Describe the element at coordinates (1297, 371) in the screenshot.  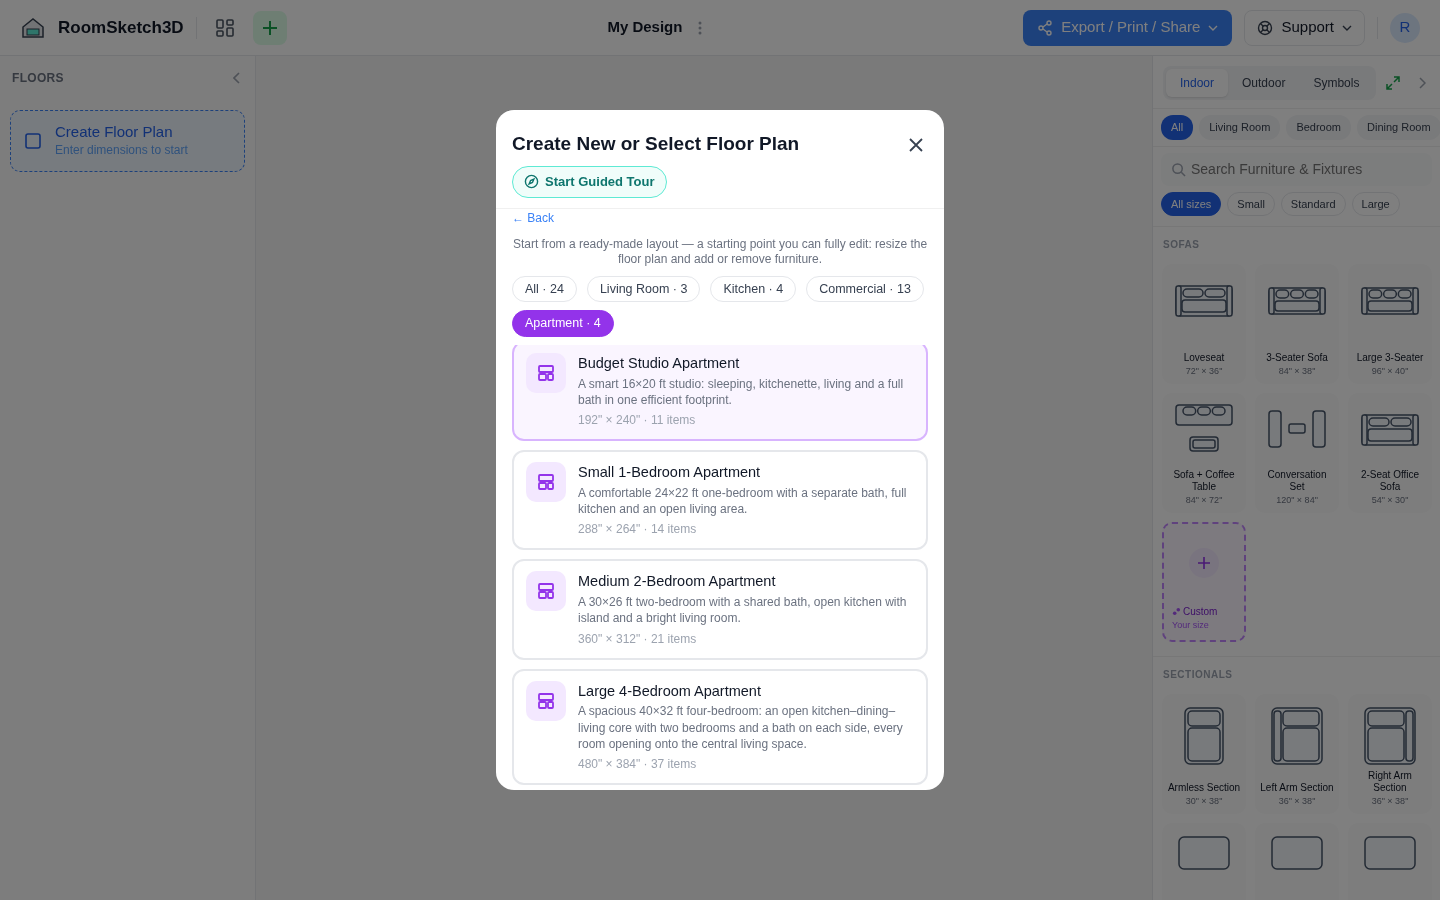
I see `furniture-size: 84" × 38"` at that location.